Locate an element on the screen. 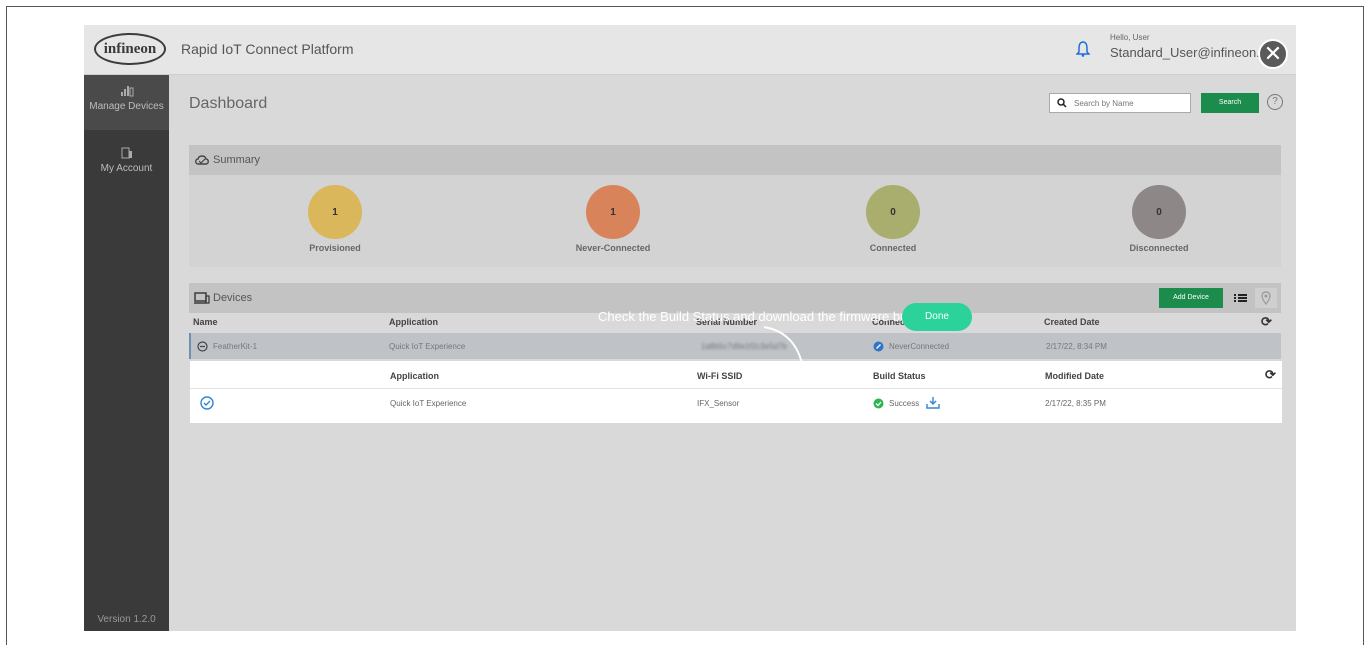  app-title: Rapid IoT Connect Platform is located at coordinates (267, 49).